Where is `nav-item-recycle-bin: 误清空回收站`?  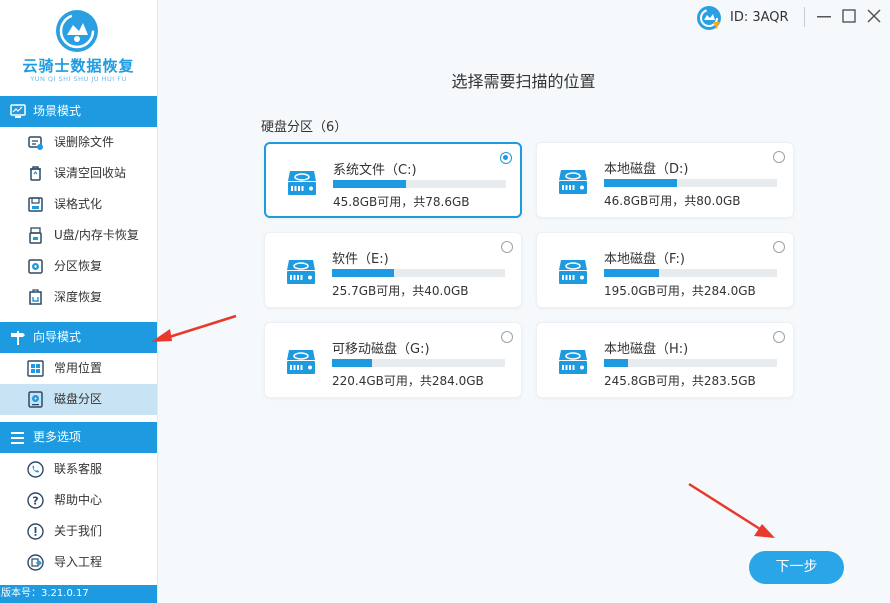
nav-item-recycle-bin: 误清空回收站 is located at coordinates (78, 173).